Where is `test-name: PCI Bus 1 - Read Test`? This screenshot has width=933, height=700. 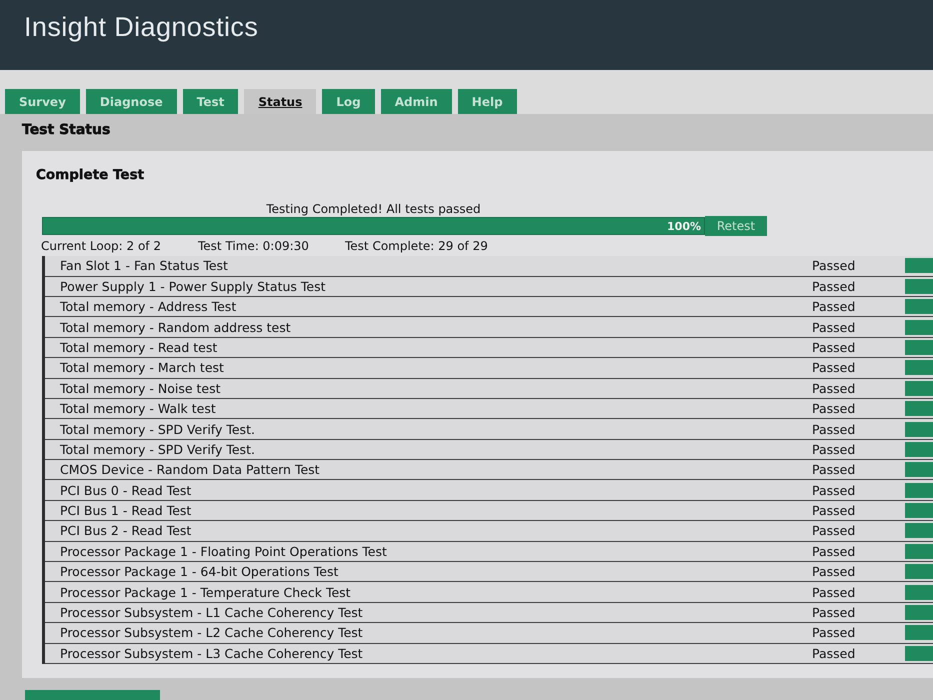 test-name: PCI Bus 1 - Read Test is located at coordinates (125, 510).